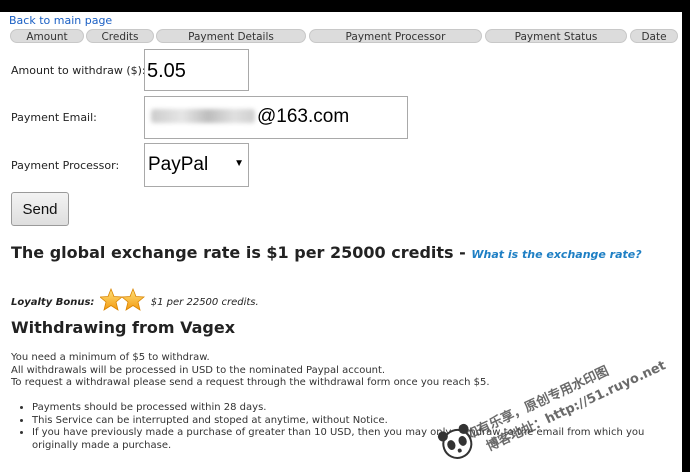 The image size is (690, 472). I want to click on email-value: @163.com, so click(303, 116).